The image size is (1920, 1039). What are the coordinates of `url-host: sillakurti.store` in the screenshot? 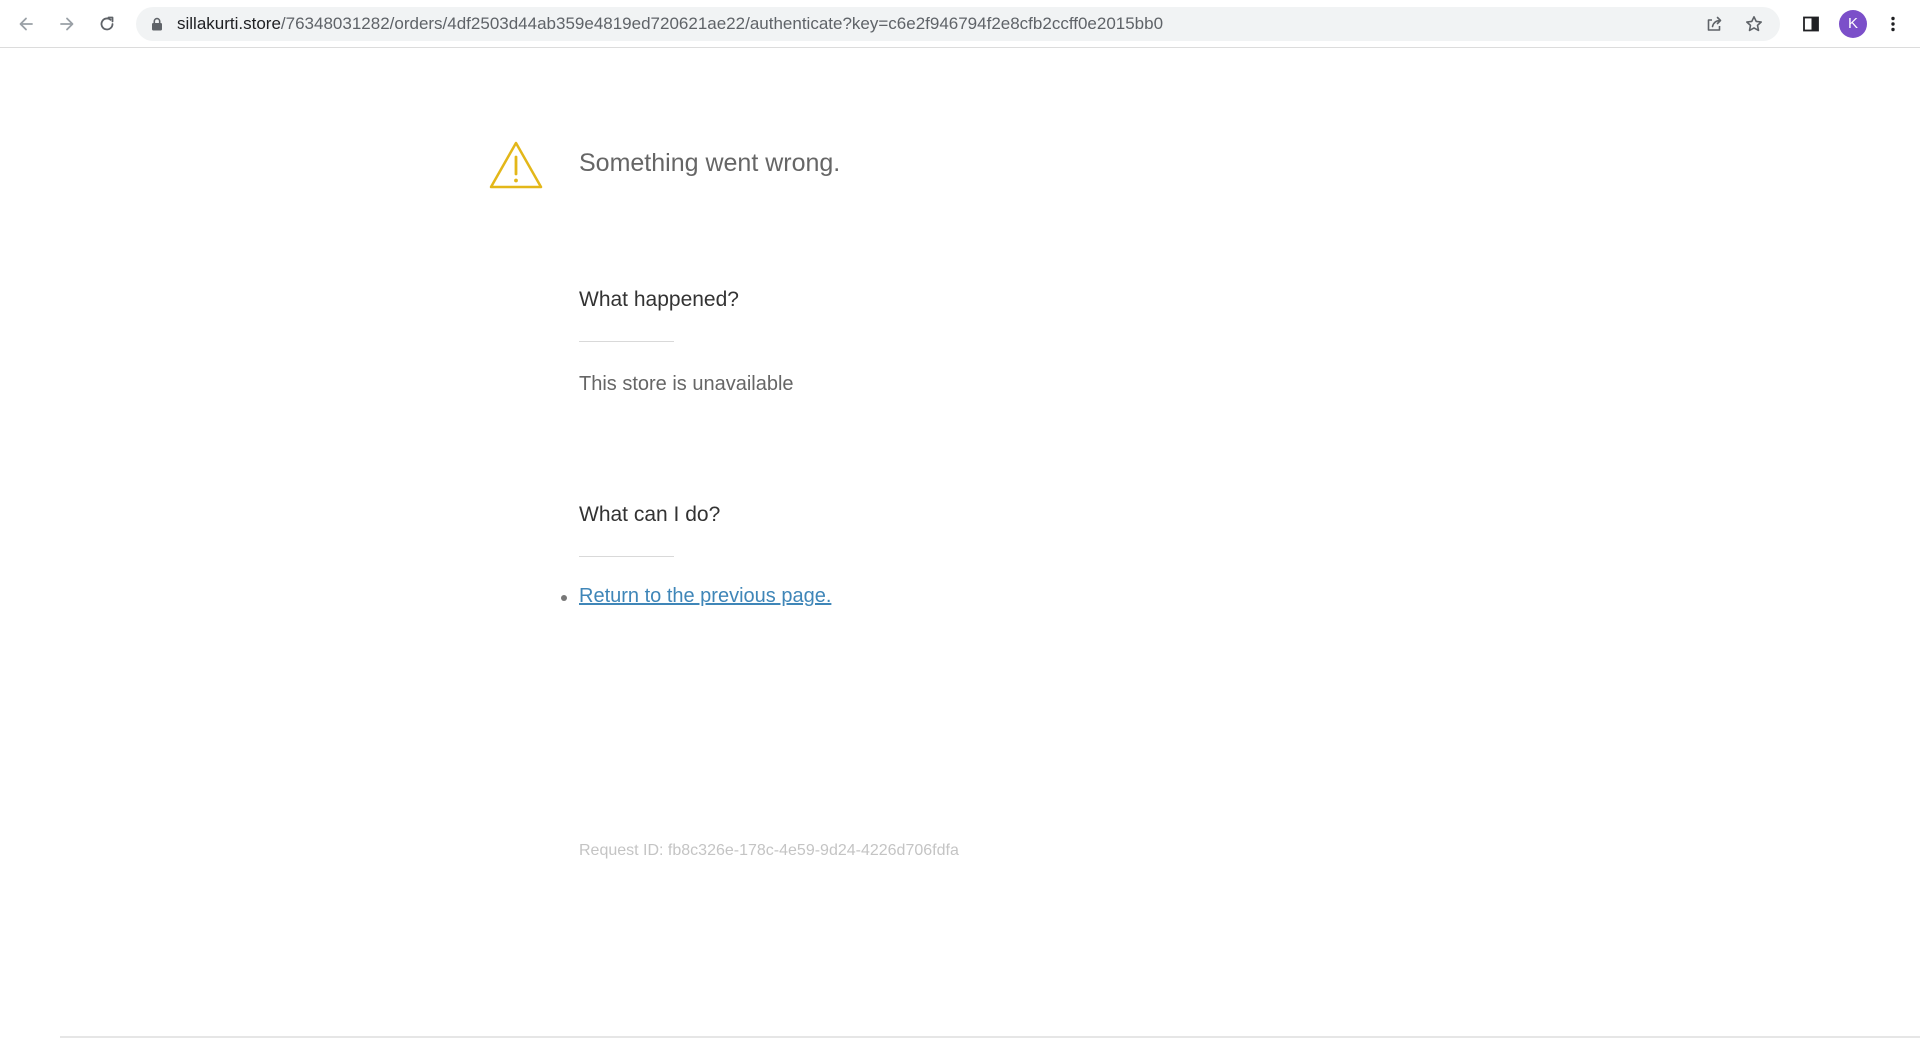 It's located at (229, 23).